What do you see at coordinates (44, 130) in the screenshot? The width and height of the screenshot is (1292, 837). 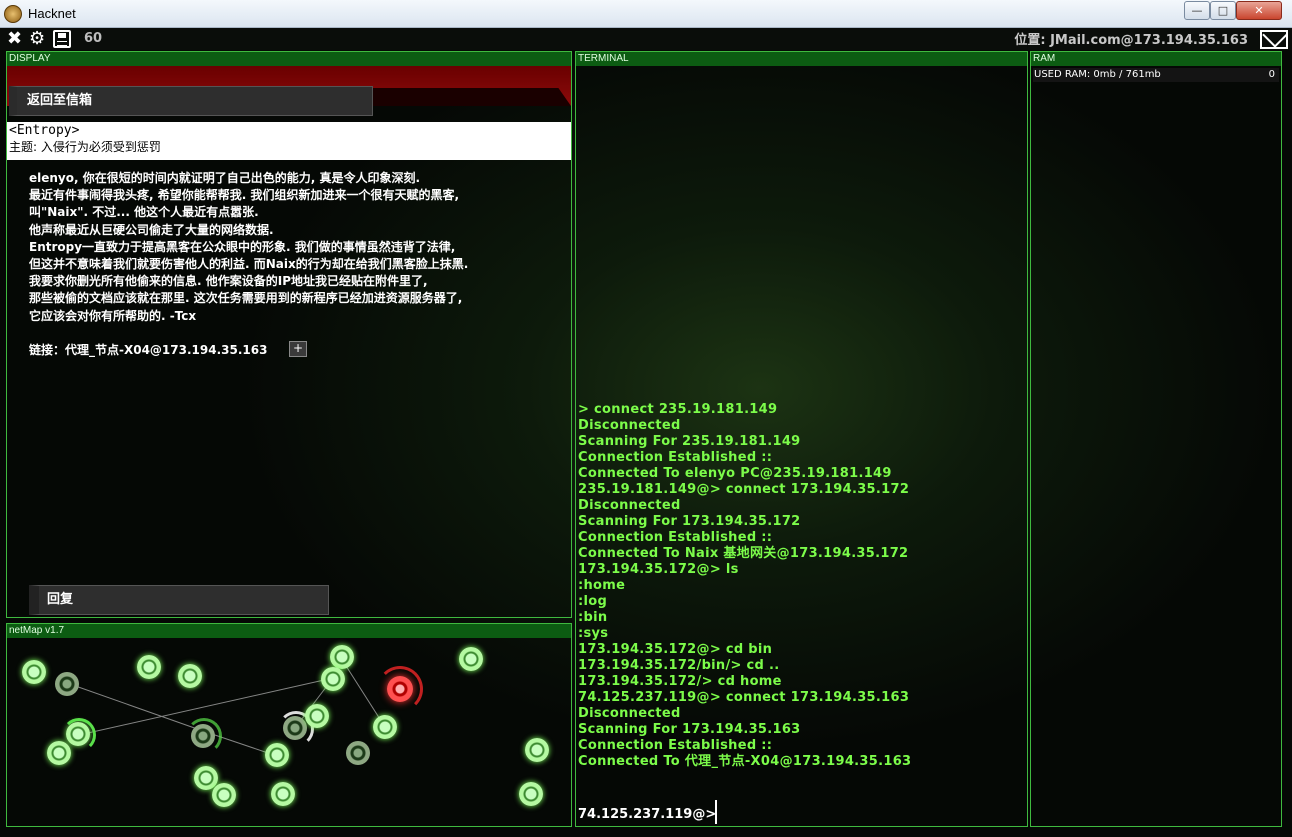 I see `mail-sender: <Entropy>` at bounding box center [44, 130].